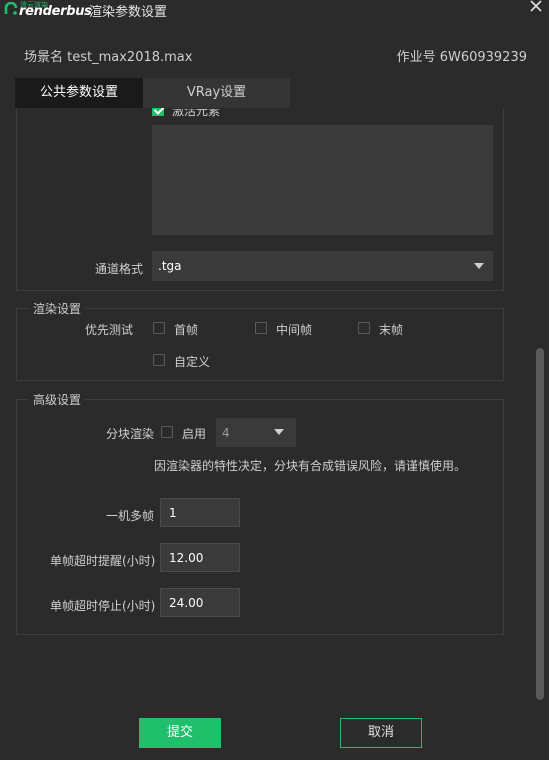  I want to click on title-bar: 渲云渲染 renderbus 渲染参数设置, so click(274, 10).